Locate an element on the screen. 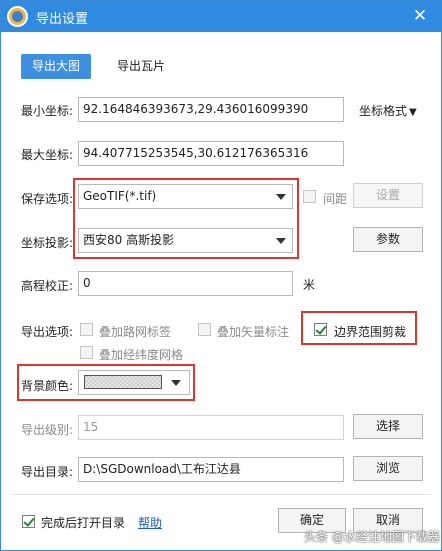  close-icon: ✕ is located at coordinates (420, 16).